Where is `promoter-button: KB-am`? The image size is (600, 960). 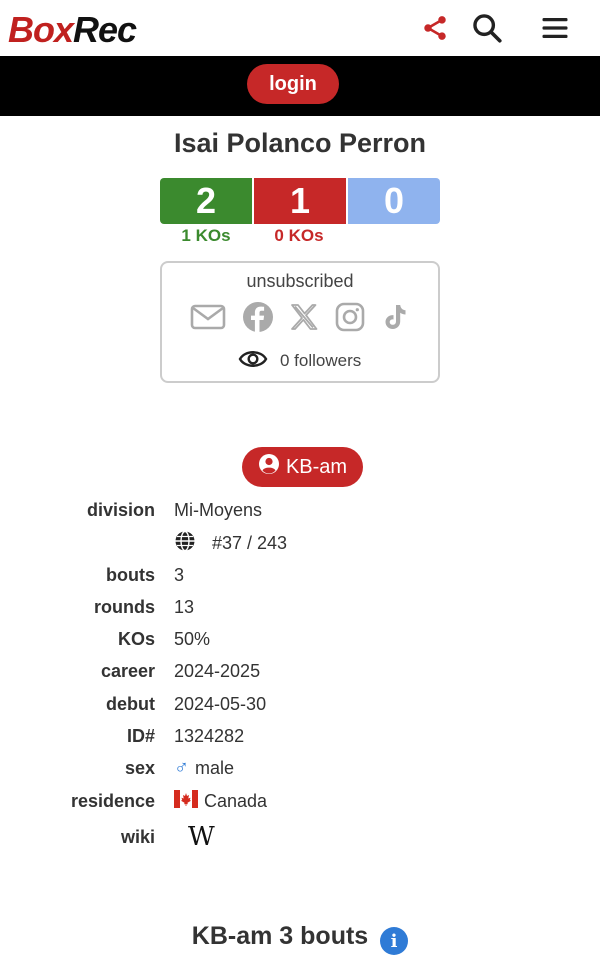
promoter-button: KB-am is located at coordinates (302, 467).